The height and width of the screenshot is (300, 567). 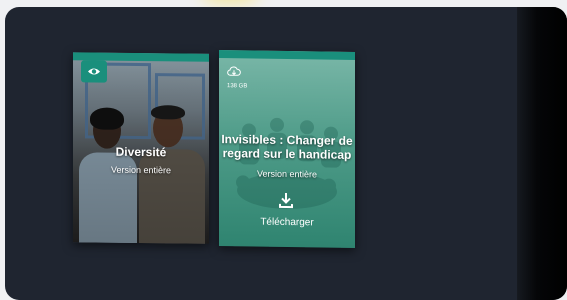 I want to click on size-label: 138 GB, so click(x=237, y=86).